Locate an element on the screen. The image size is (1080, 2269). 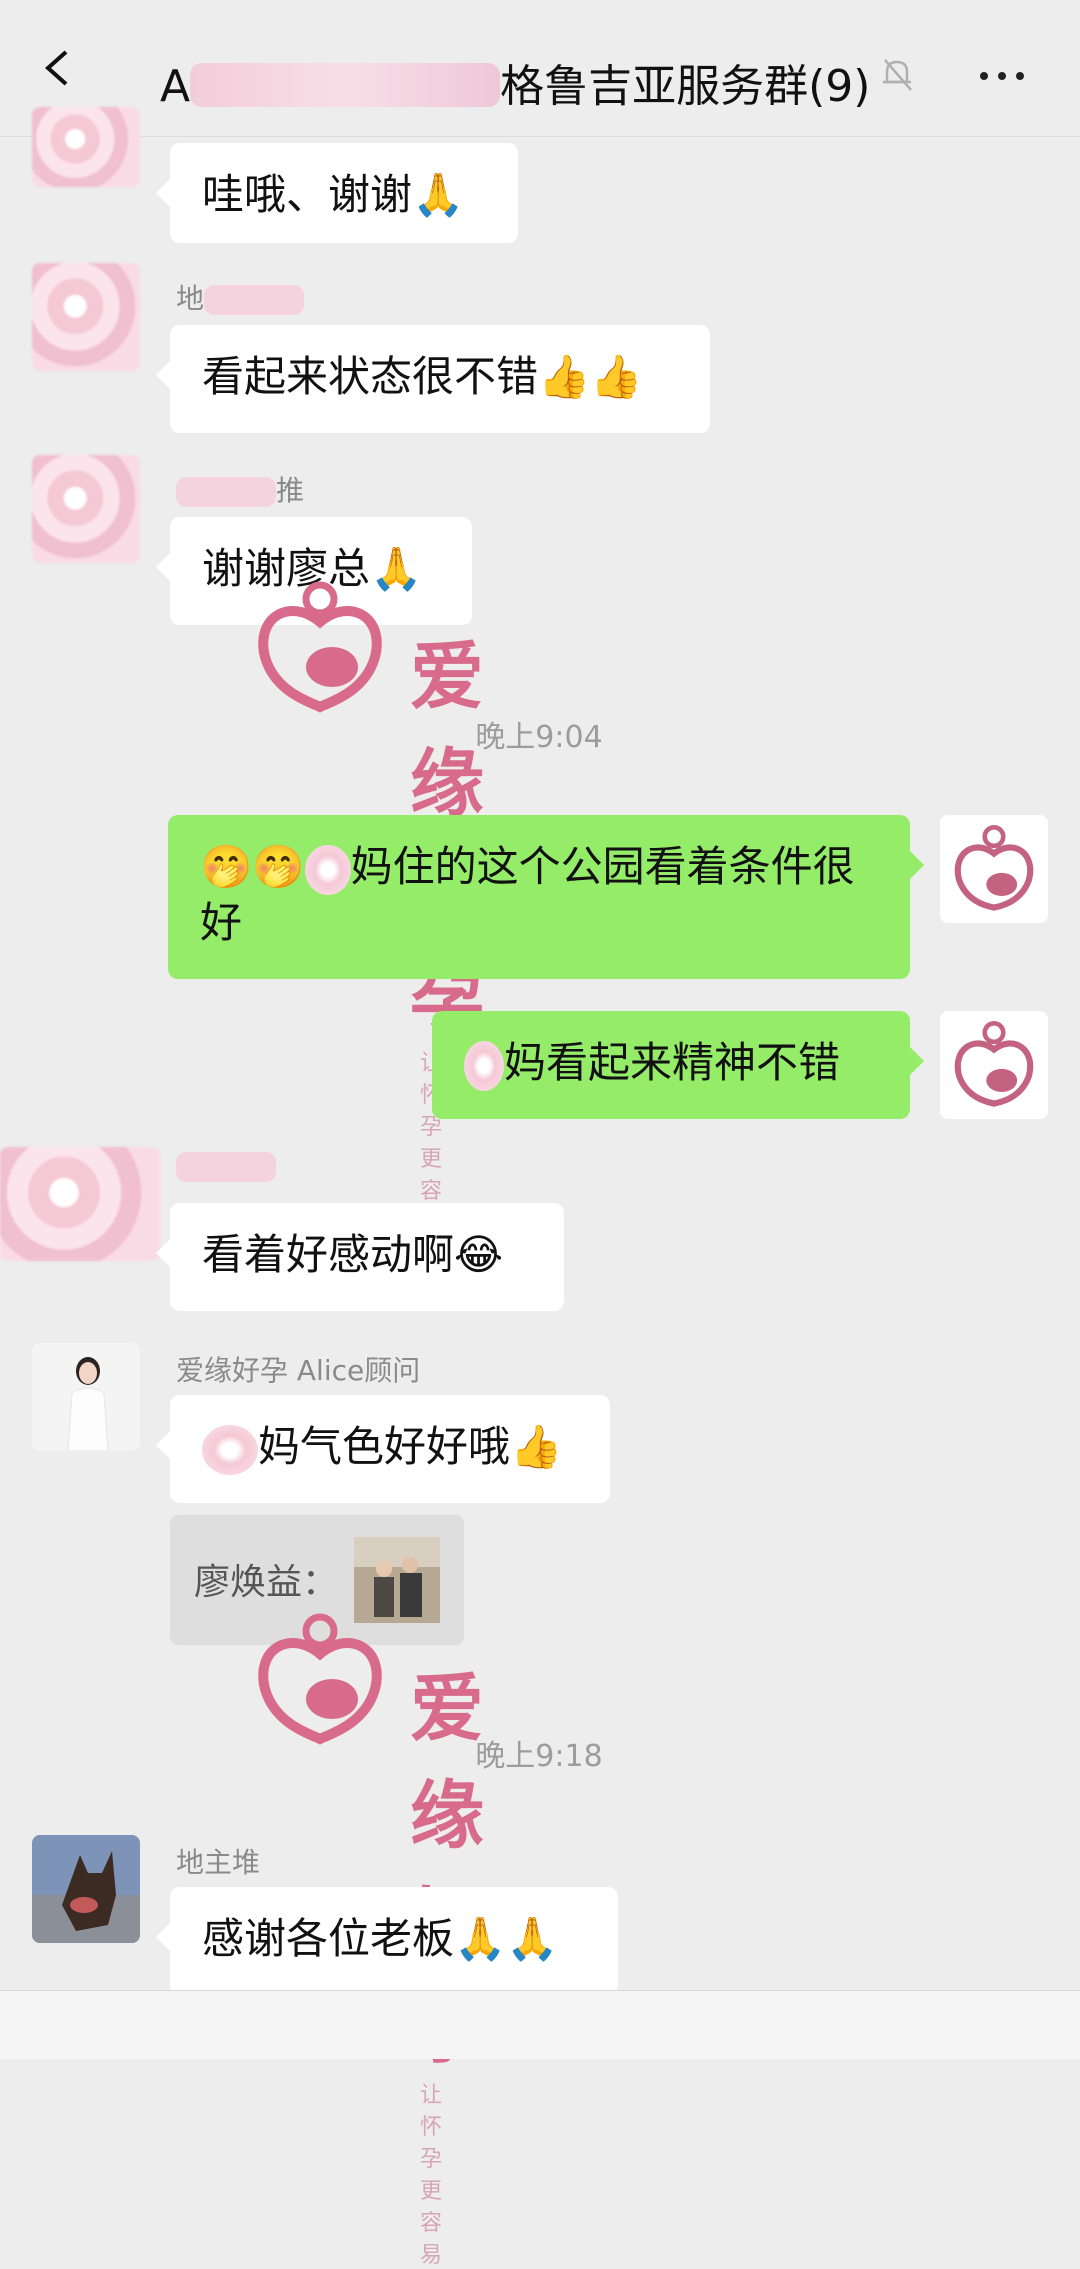
sender-name: 爱缘好孕 Alice顾问 is located at coordinates (298, 1370).